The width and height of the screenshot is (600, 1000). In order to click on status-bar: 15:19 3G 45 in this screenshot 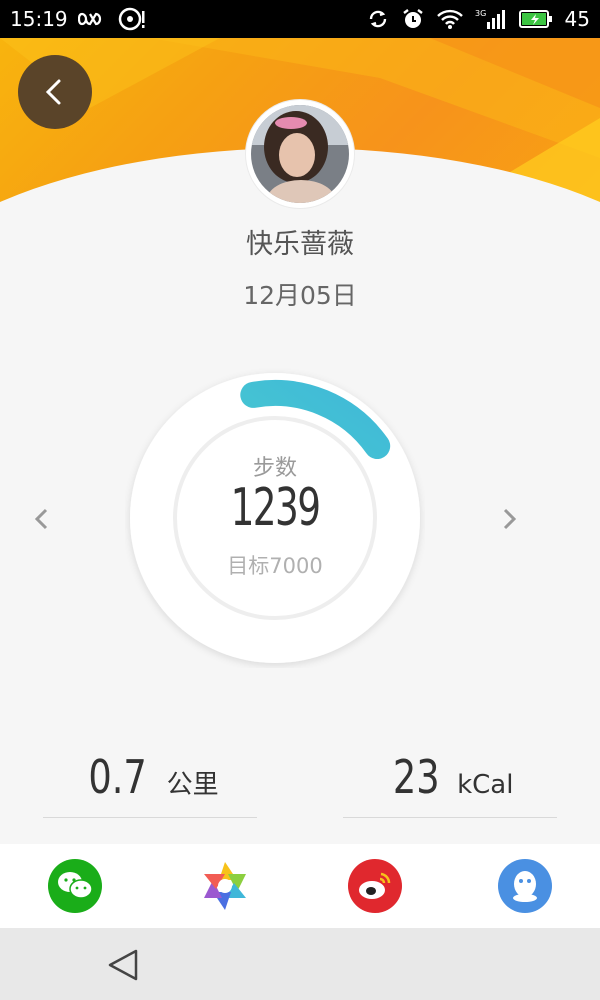, I will do `click(300, 19)`.